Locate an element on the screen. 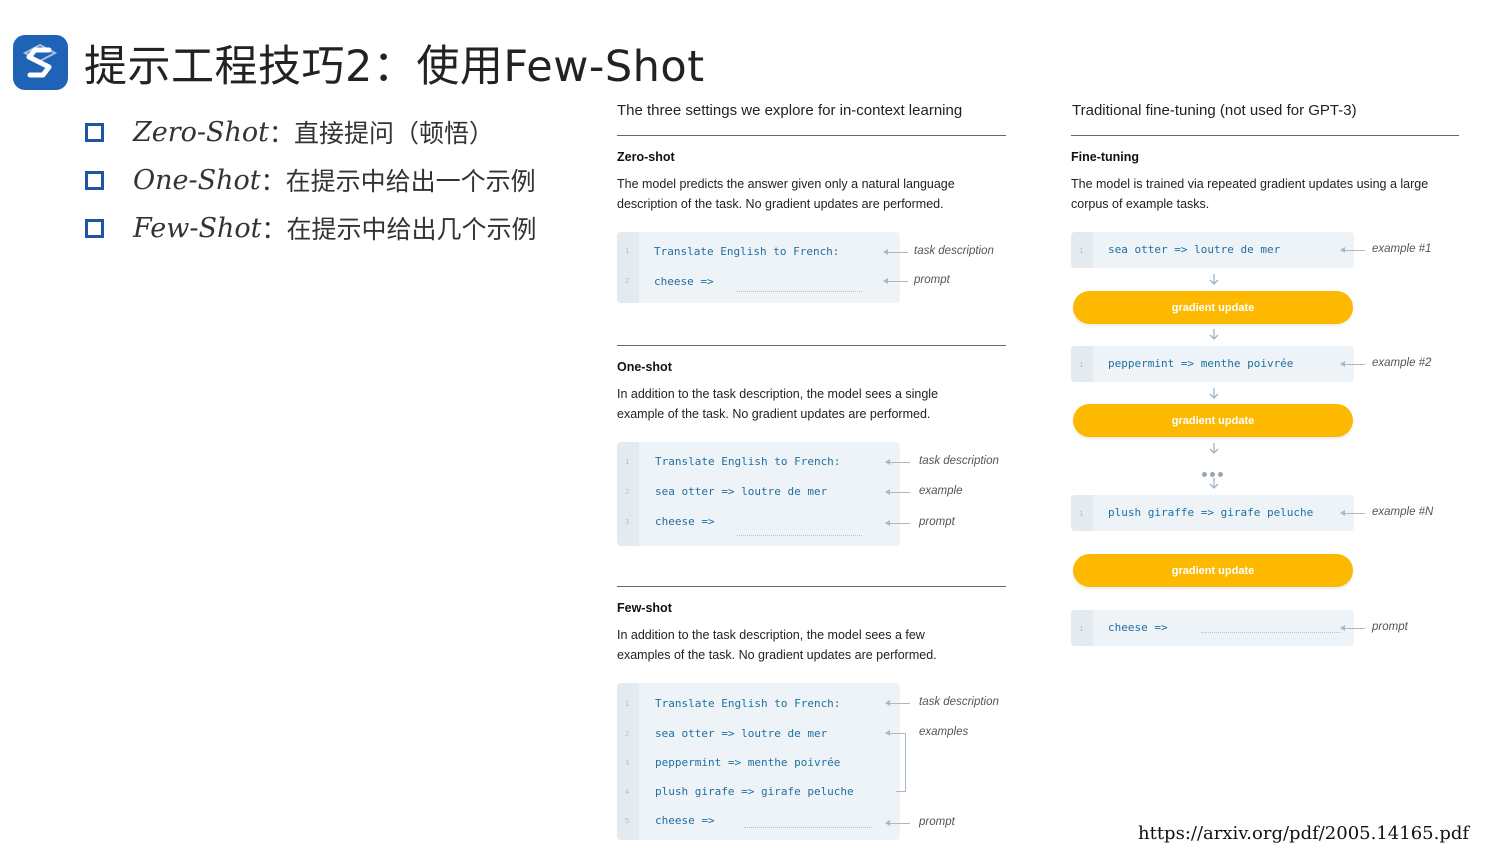  annotation: example #1 is located at coordinates (1402, 249).